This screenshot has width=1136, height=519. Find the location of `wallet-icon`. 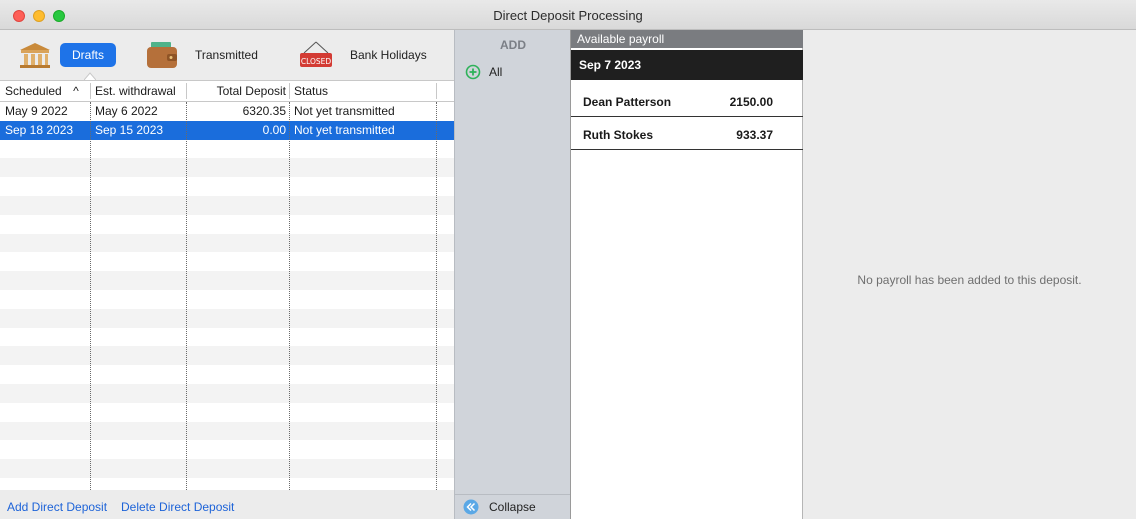

wallet-icon is located at coordinates (162, 55).